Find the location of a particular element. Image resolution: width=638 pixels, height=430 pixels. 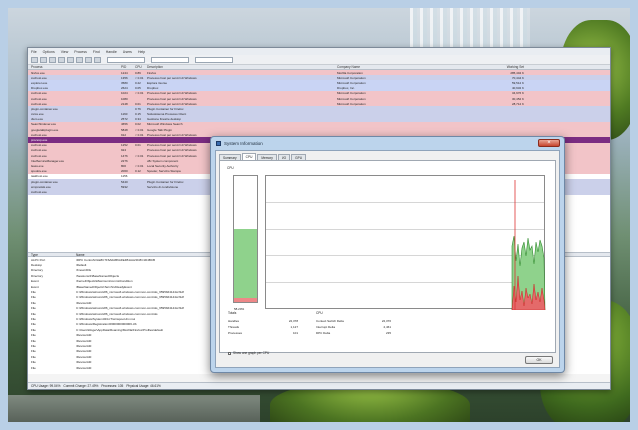

menu-handle: Handle is located at coordinates (111, 52).